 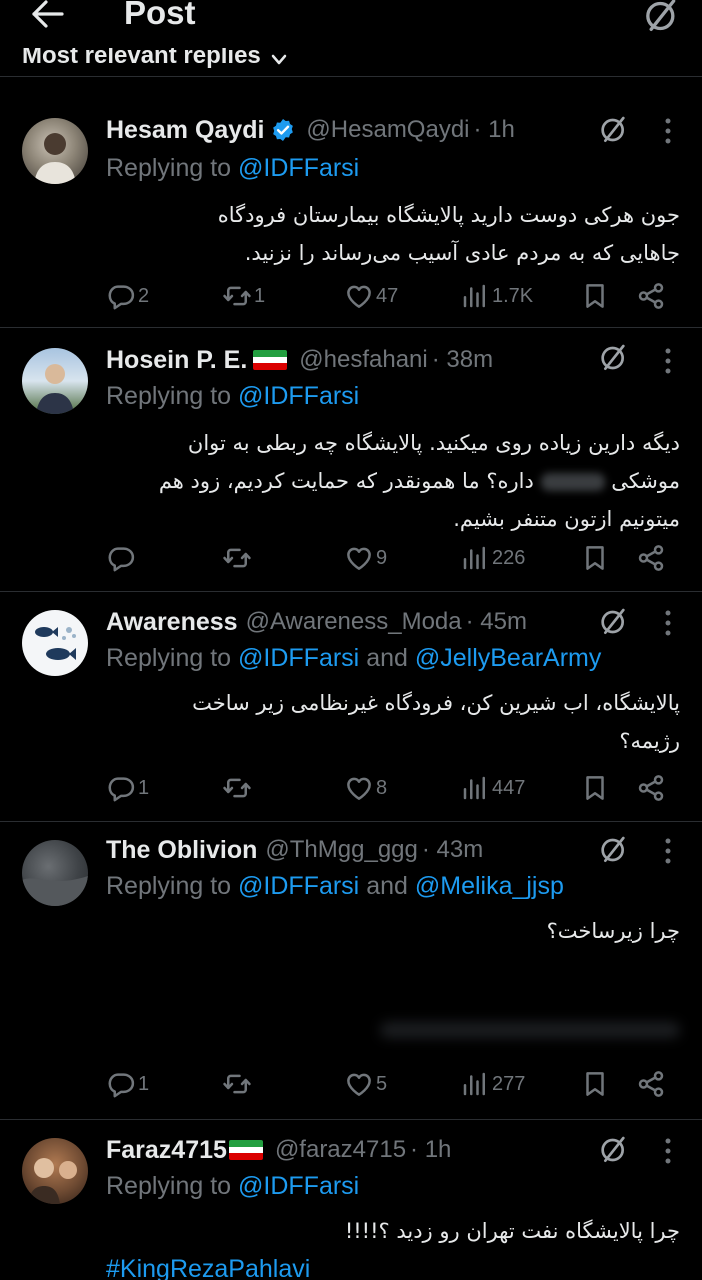 I want to click on views-button: 1.7K, so click(x=496, y=296).